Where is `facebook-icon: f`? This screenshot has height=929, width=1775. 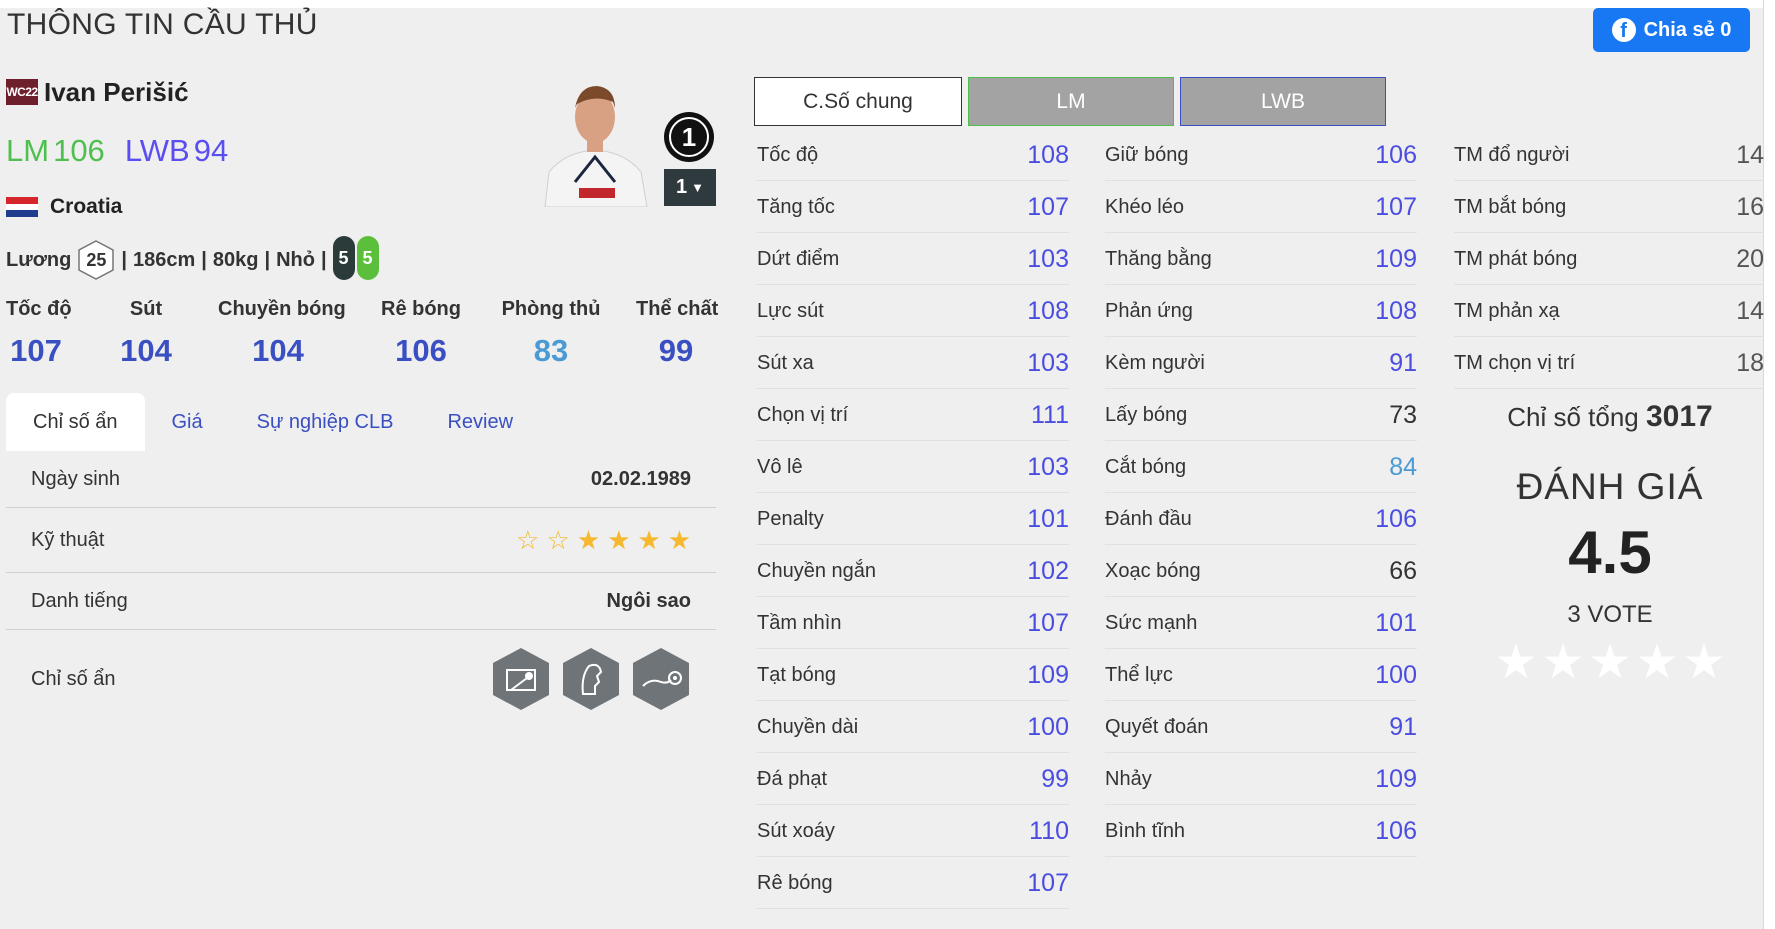
facebook-icon: f is located at coordinates (1623, 30).